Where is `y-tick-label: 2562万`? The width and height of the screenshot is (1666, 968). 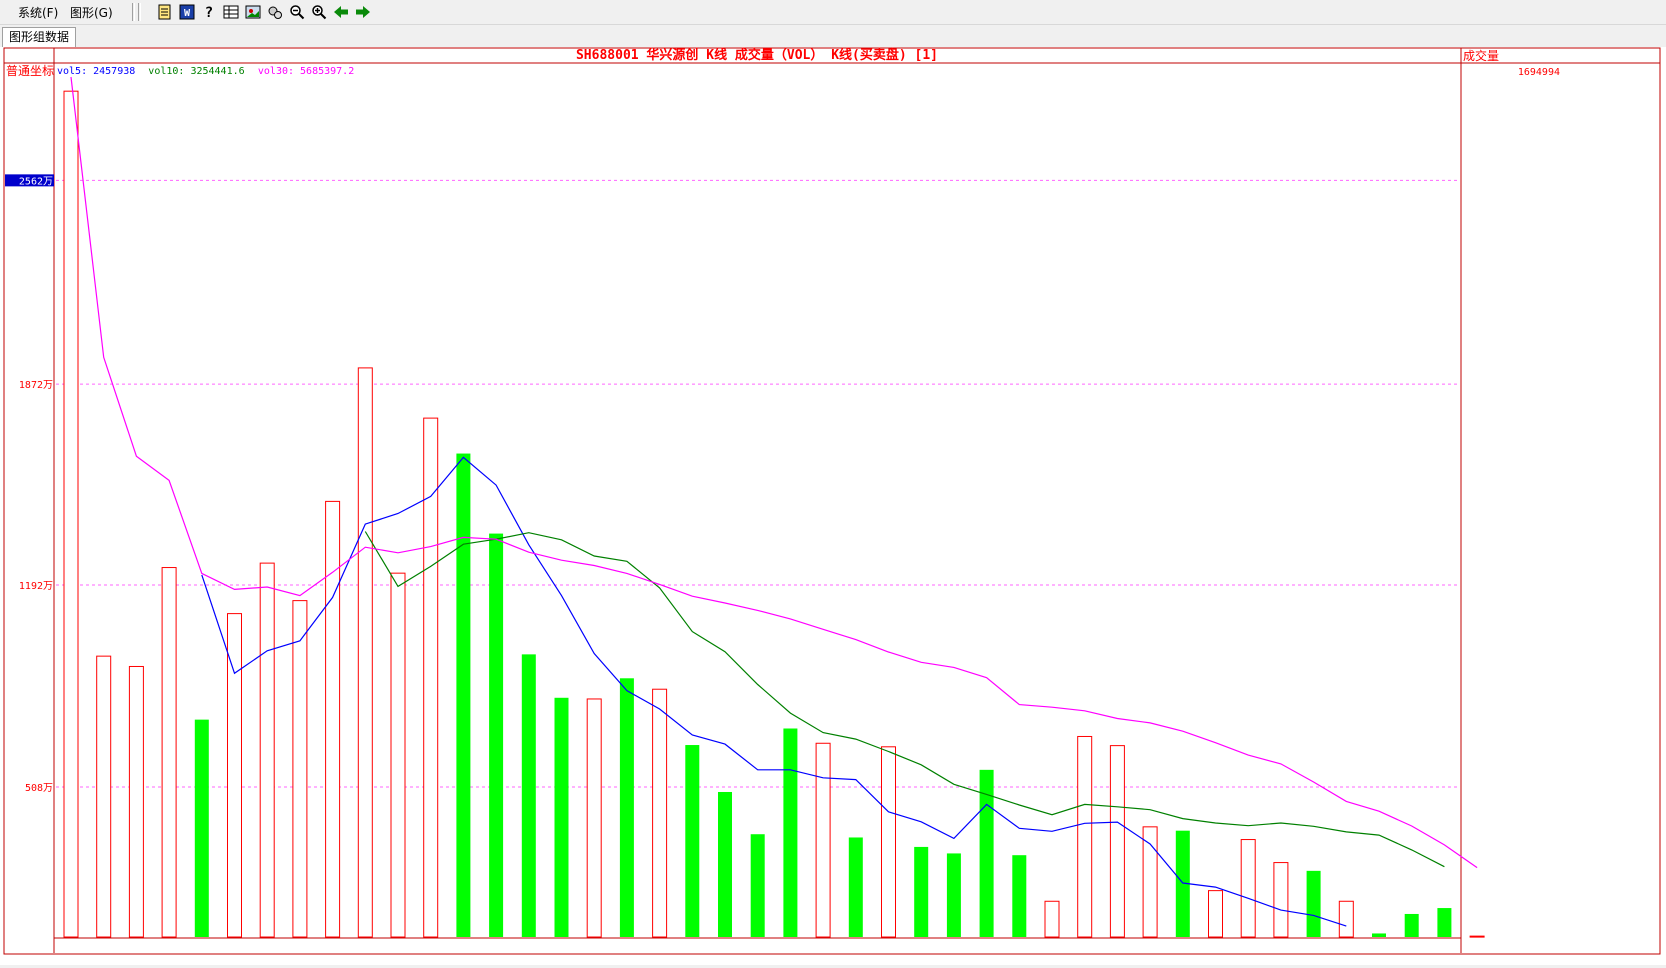 y-tick-label: 2562万 is located at coordinates (36, 181).